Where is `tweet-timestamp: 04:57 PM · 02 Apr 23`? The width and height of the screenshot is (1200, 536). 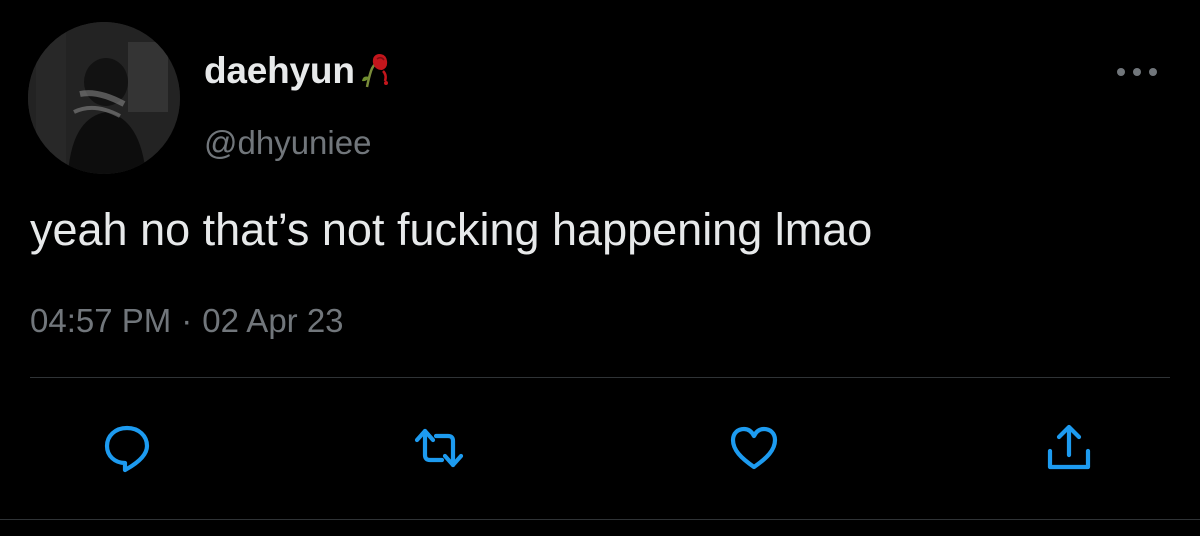 tweet-timestamp: 04:57 PM · 02 Apr 23 is located at coordinates (187, 321).